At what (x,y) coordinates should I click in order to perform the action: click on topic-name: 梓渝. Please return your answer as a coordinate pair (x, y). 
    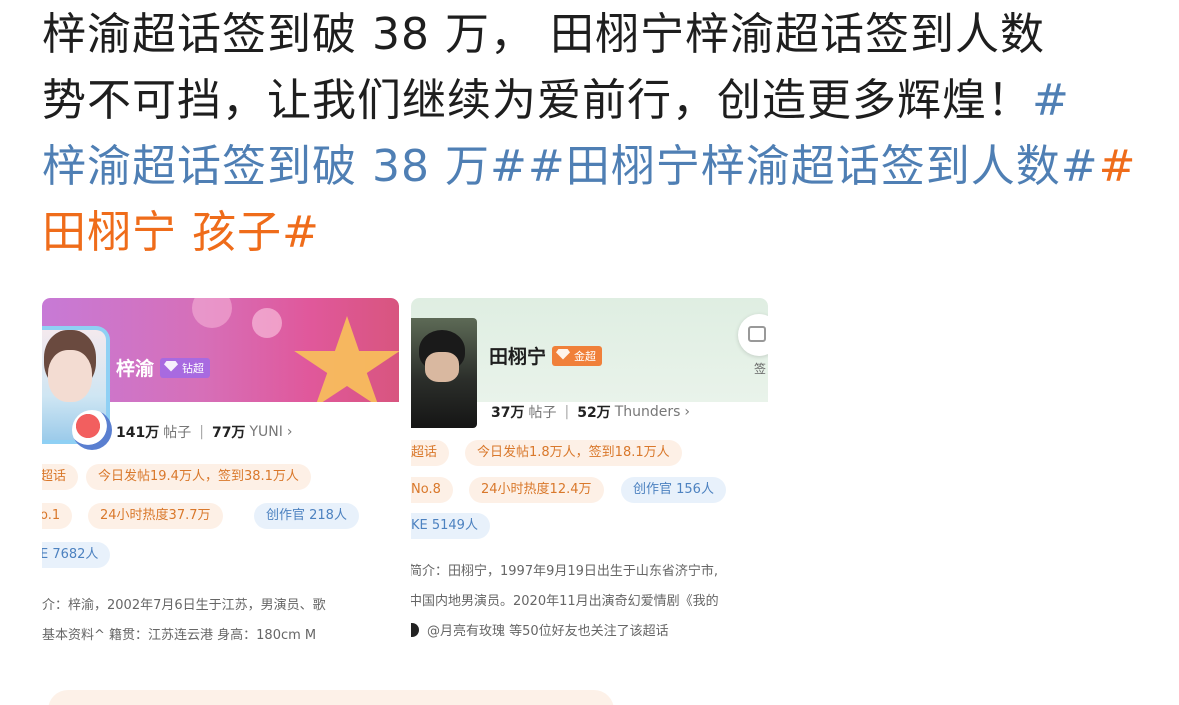
    Looking at the image, I should click on (135, 369).